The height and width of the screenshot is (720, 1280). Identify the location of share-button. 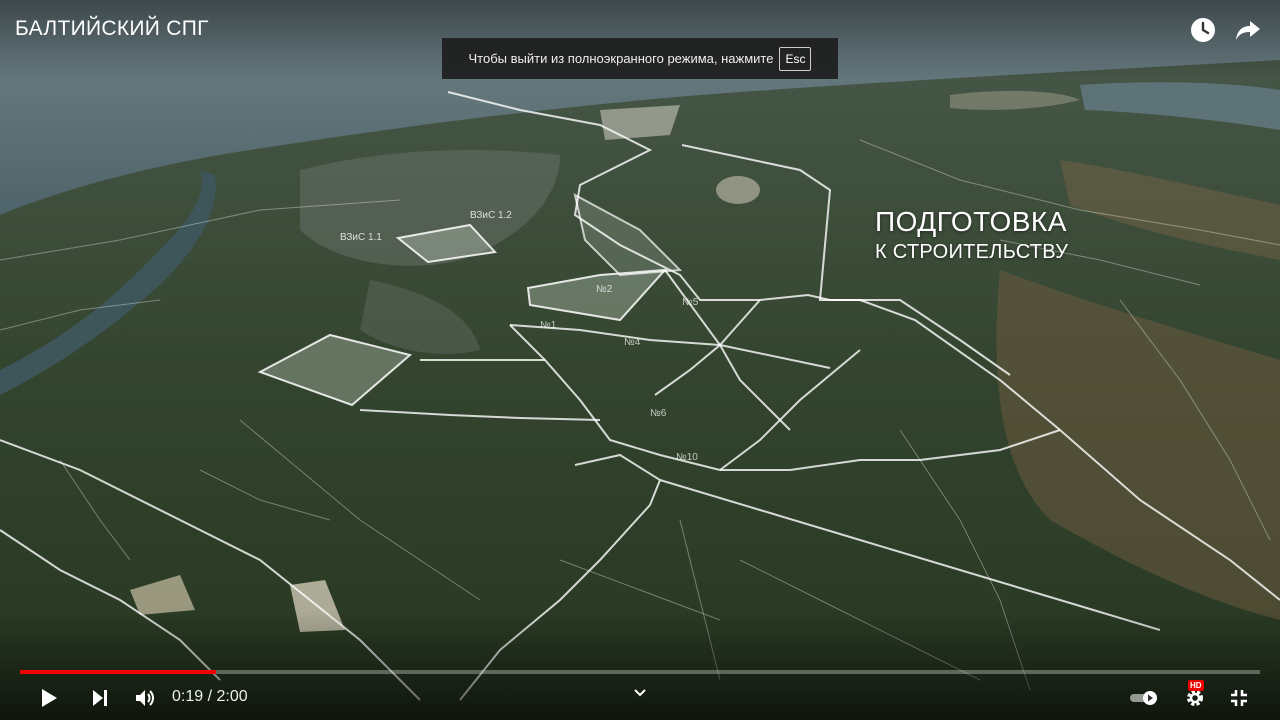
(1248, 30).